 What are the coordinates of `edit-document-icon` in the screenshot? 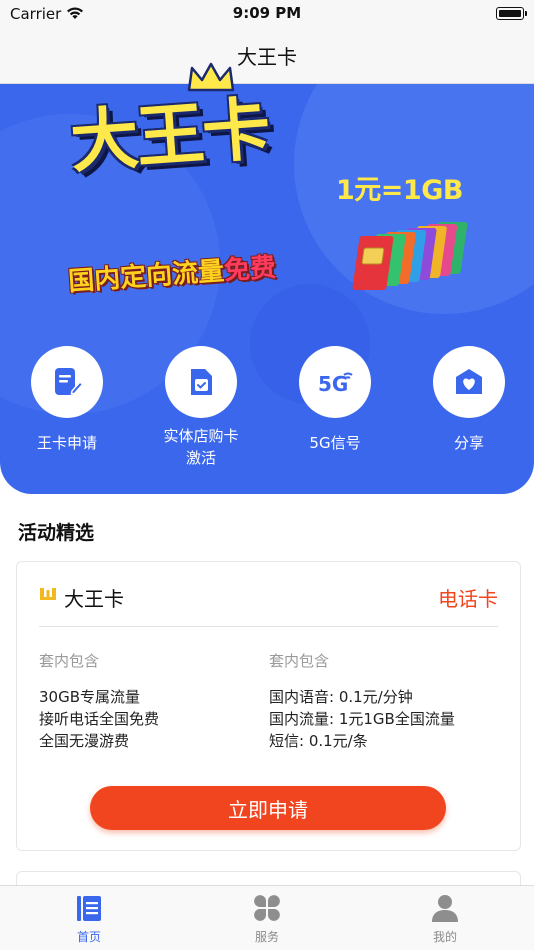 It's located at (69, 381).